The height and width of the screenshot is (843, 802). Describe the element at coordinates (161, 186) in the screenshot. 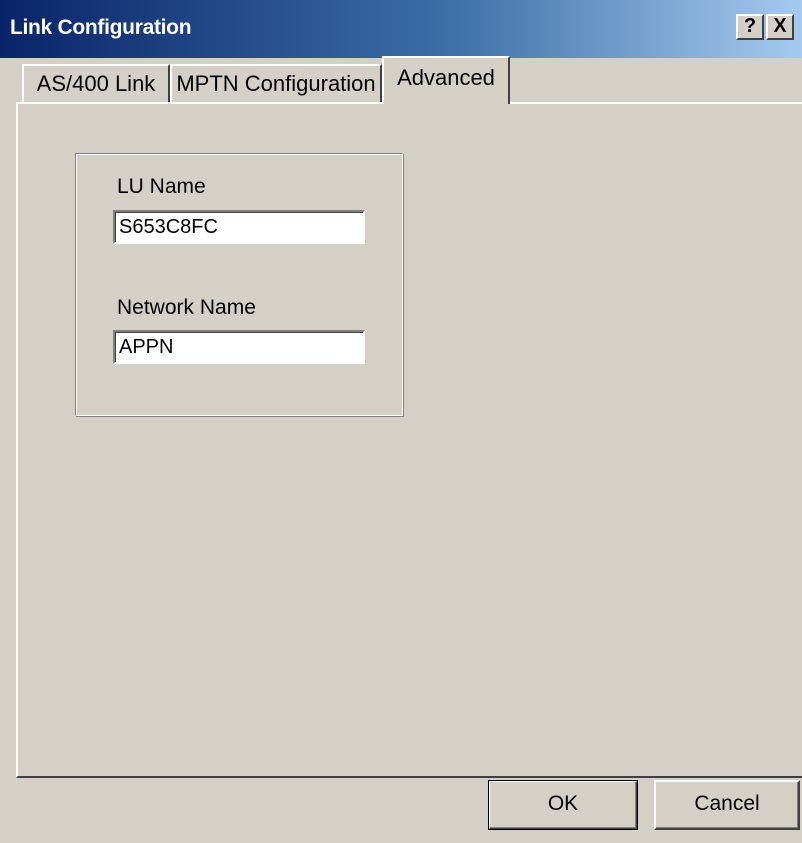

I see `lu-name-label: LU Name` at that location.